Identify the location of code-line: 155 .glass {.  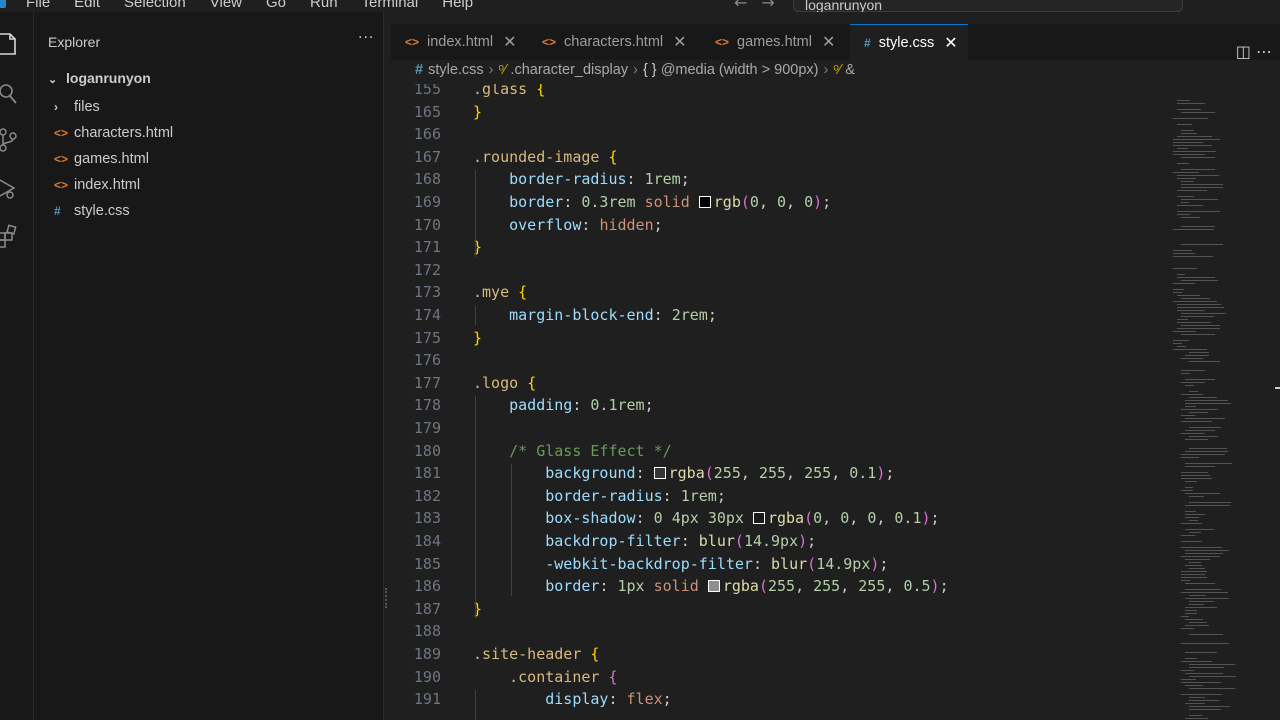
(781, 93).